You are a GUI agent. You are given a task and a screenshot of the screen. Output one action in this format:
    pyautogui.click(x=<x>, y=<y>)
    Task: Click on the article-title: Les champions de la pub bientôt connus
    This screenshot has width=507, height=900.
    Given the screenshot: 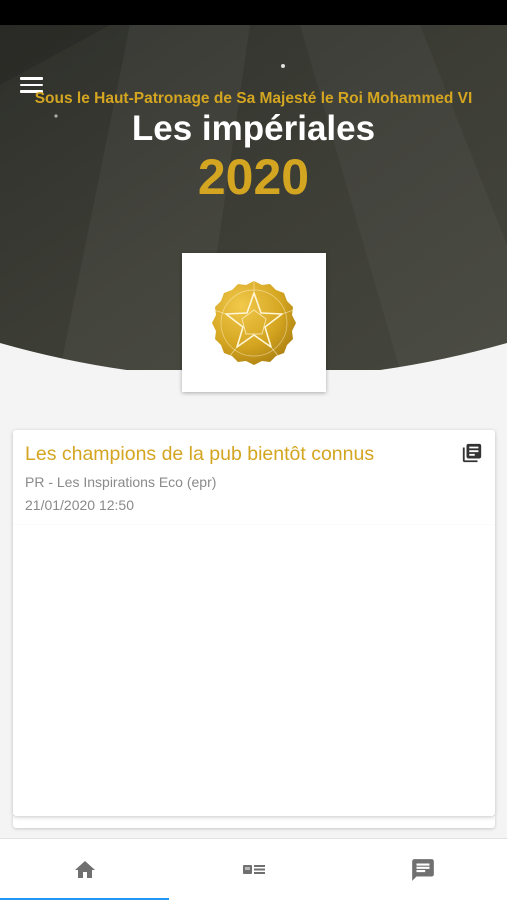 What is the action you would take?
    pyautogui.click(x=235, y=454)
    